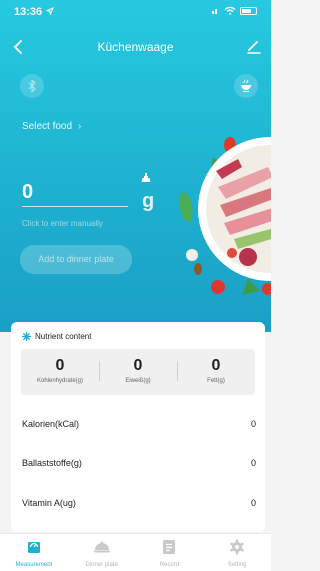 This screenshot has width=320, height=571. What do you see at coordinates (139, 465) in the screenshot?
I see `nutrient-row-fiber: Ballaststoffe(g) 0` at bounding box center [139, 465].